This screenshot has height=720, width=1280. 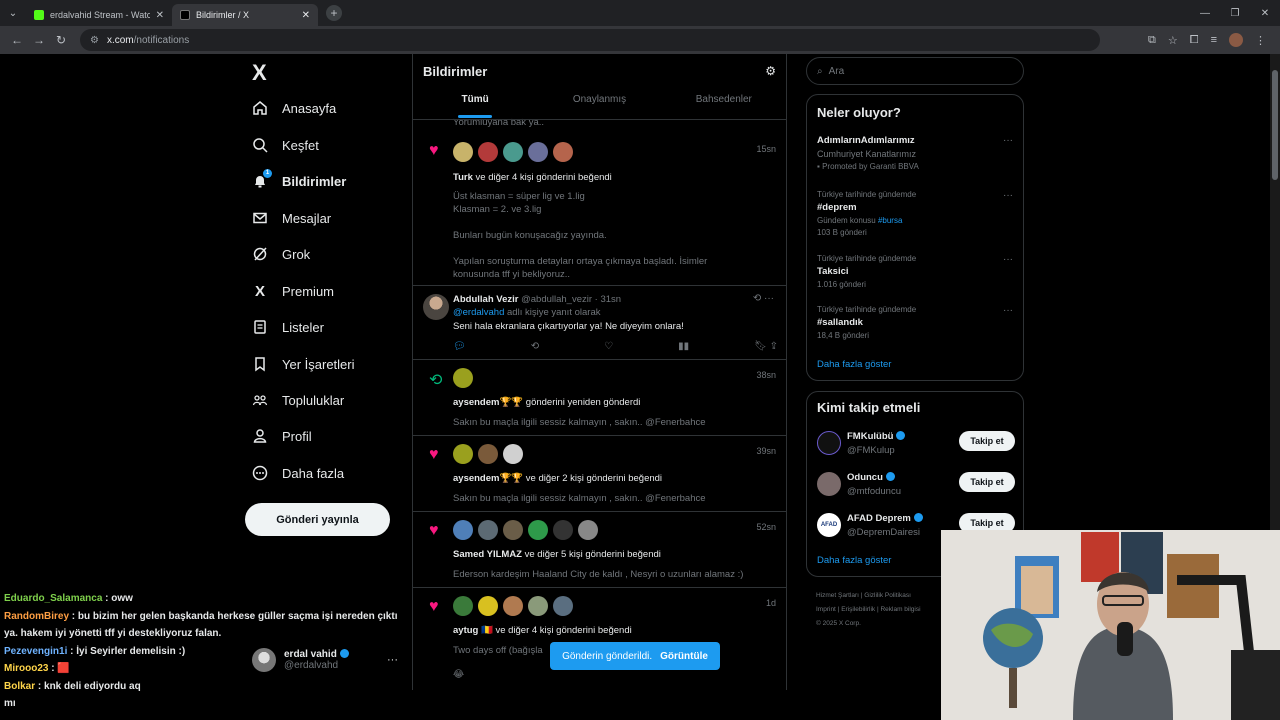 I want to click on follow-suggestion: FMKulübü @FMKulup Takip et, so click(x=916, y=444).